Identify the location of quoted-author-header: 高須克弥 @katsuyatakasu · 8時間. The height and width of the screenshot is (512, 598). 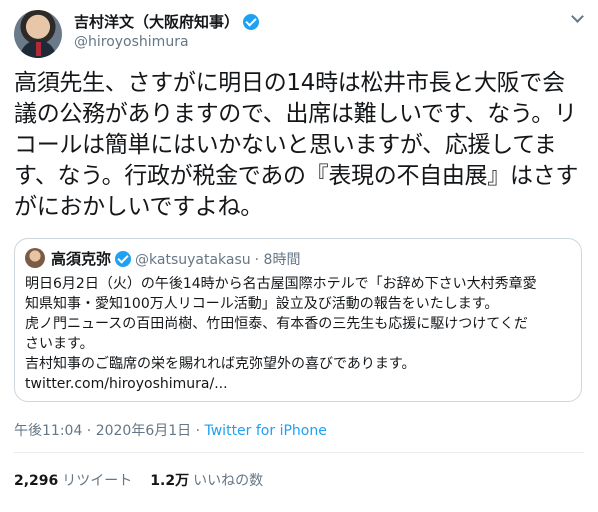
(175, 258).